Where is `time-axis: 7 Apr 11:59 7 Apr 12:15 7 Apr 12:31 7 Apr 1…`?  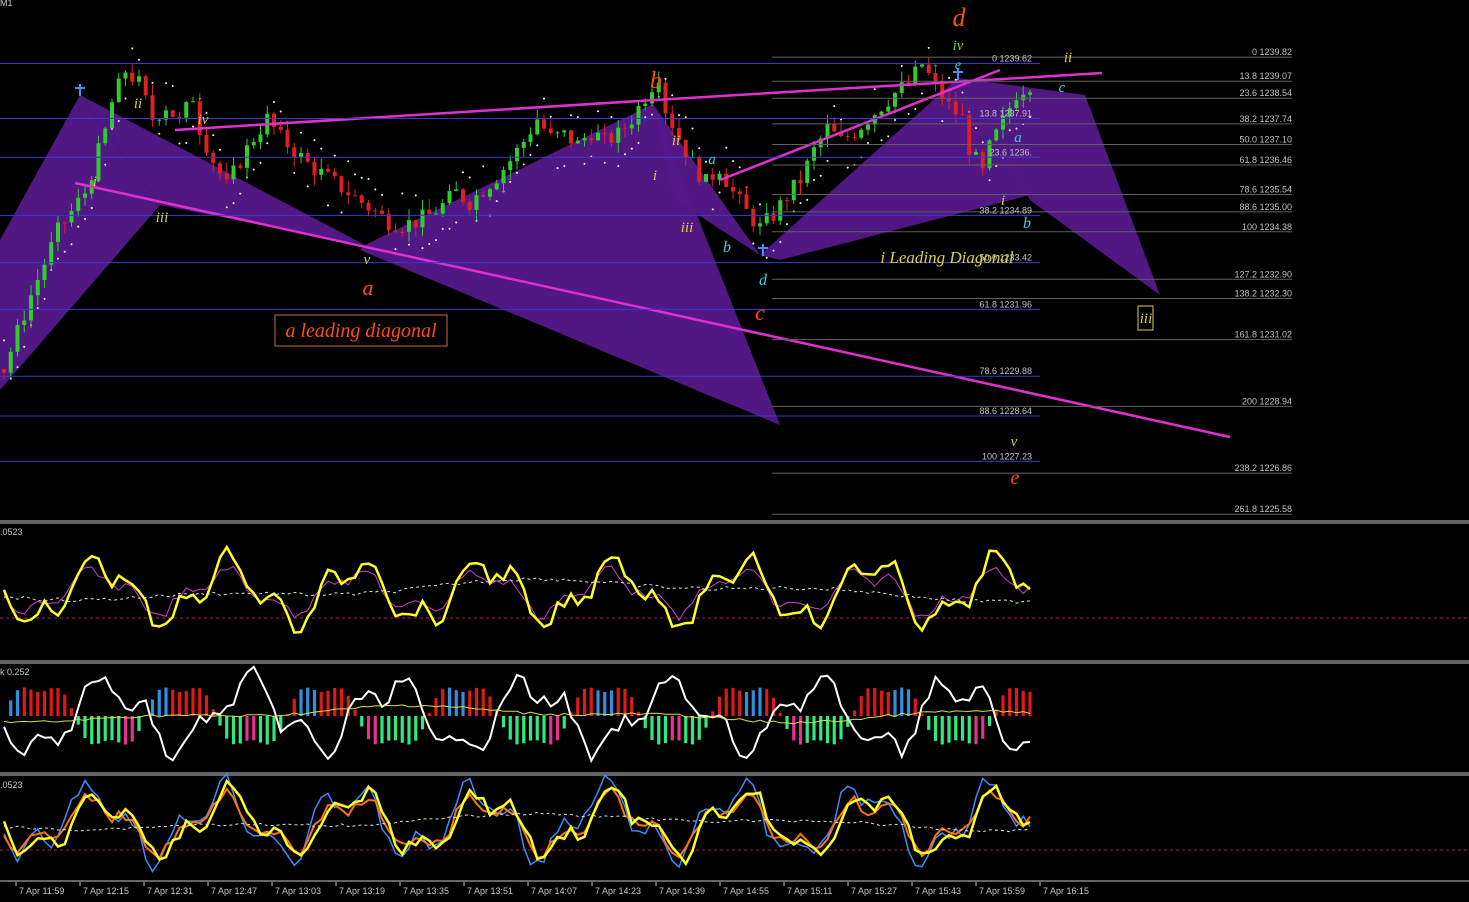 time-axis: 7 Apr 11:59 7 Apr 12:15 7 Apr 12:31 7 Apr 1… is located at coordinates (552, 889).